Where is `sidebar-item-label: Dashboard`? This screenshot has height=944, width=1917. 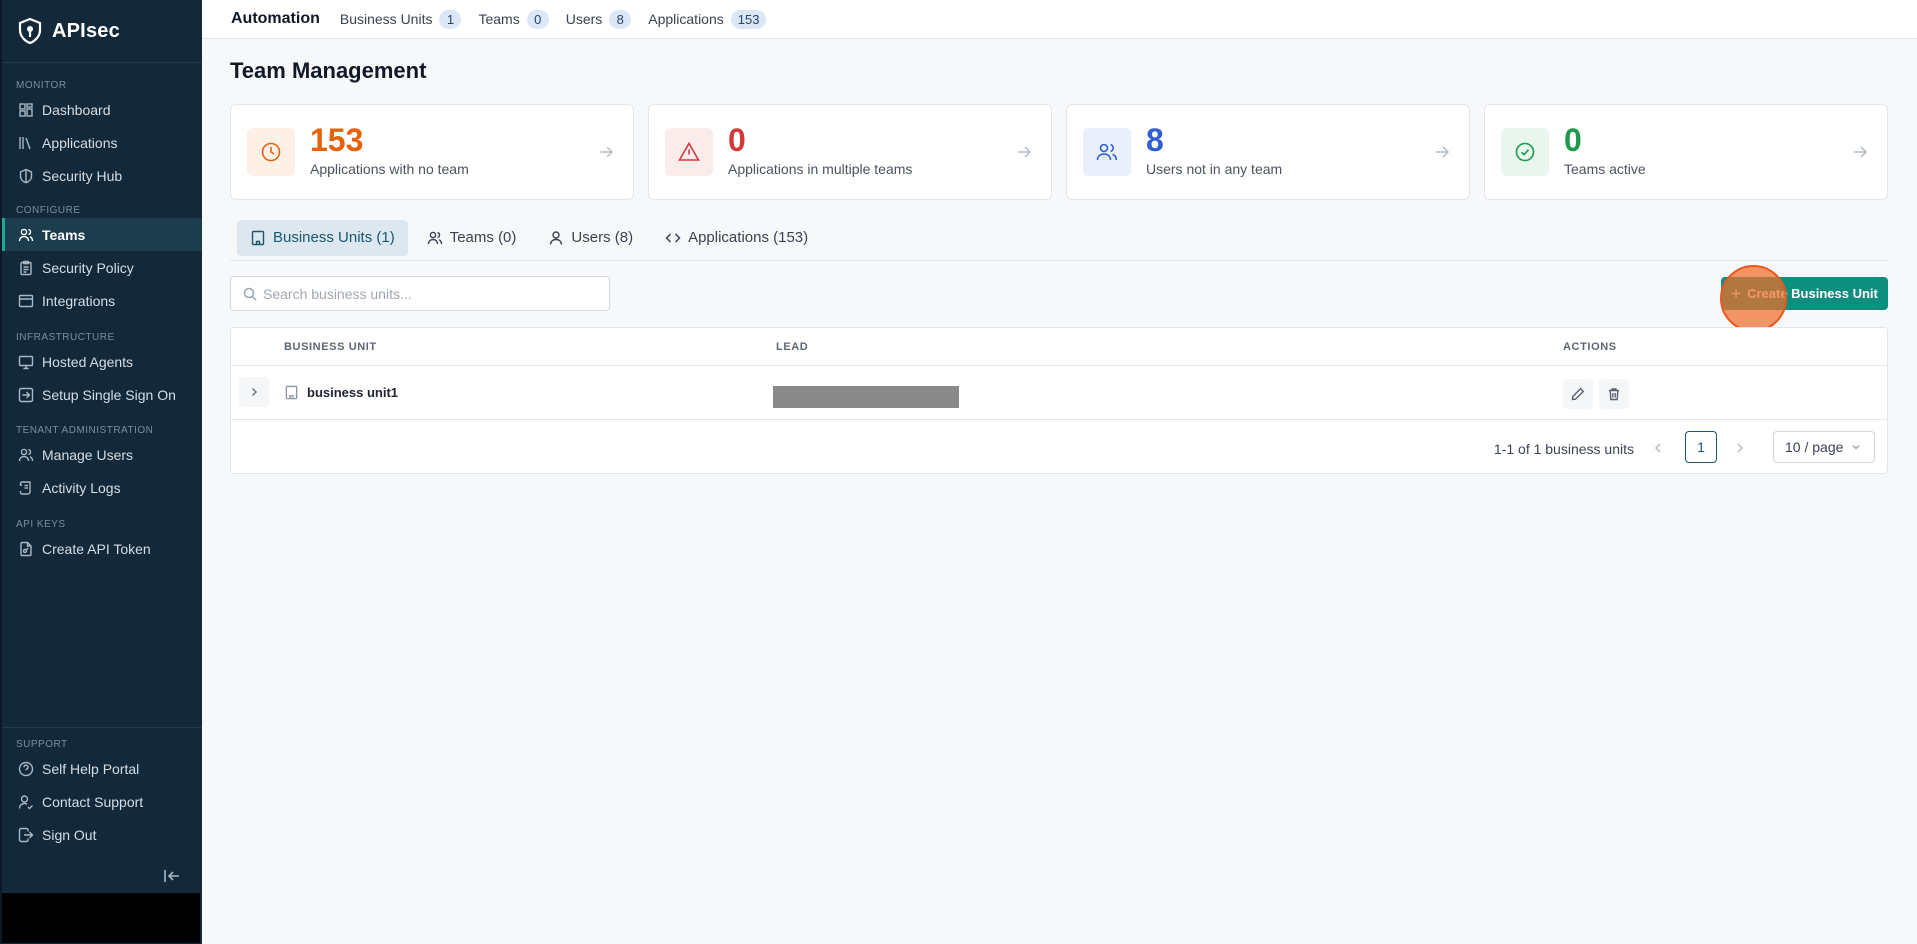
sidebar-item-label: Dashboard is located at coordinates (76, 109).